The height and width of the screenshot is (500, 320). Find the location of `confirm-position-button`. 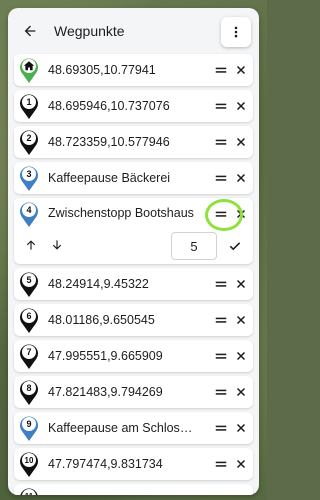

confirm-position-button is located at coordinates (235, 246).